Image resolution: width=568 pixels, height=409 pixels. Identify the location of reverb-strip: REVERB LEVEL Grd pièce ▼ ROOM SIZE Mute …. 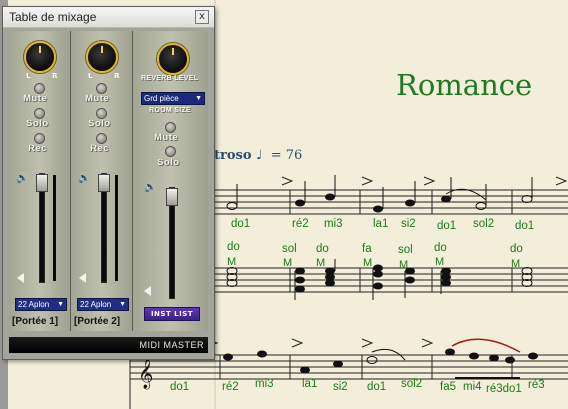
(170, 181).